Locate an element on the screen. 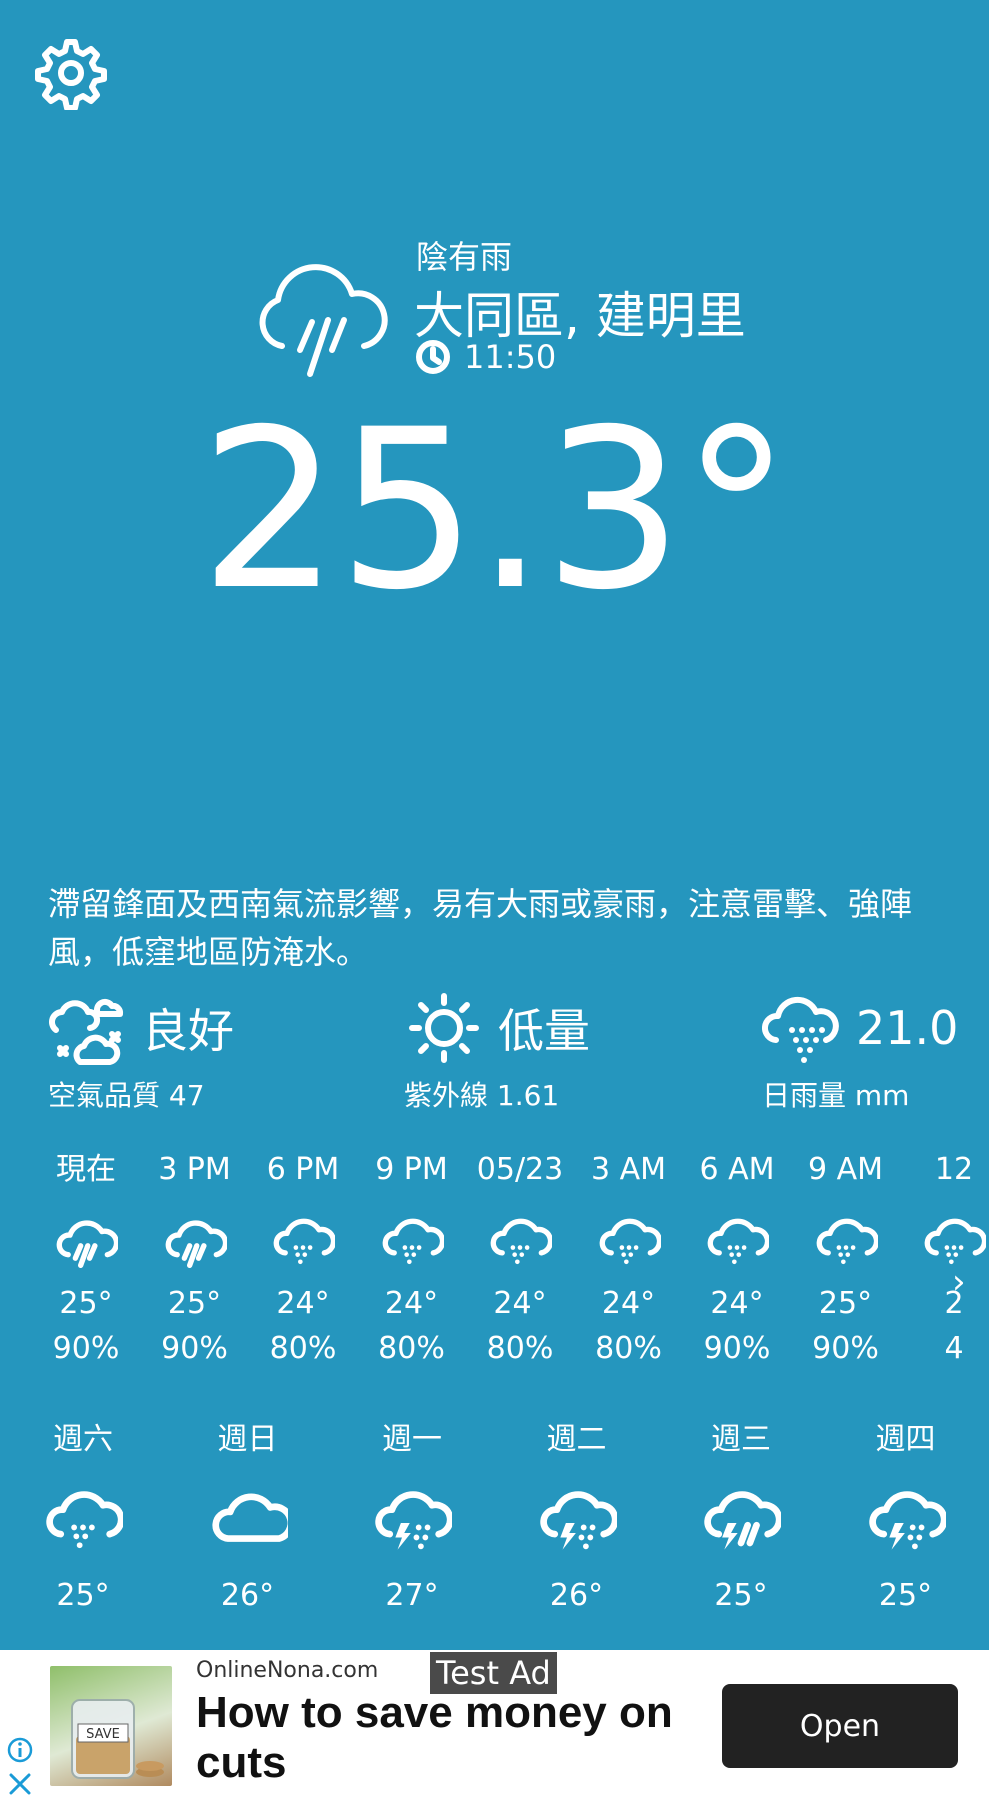  rain-value: 21.0 is located at coordinates (907, 1028).